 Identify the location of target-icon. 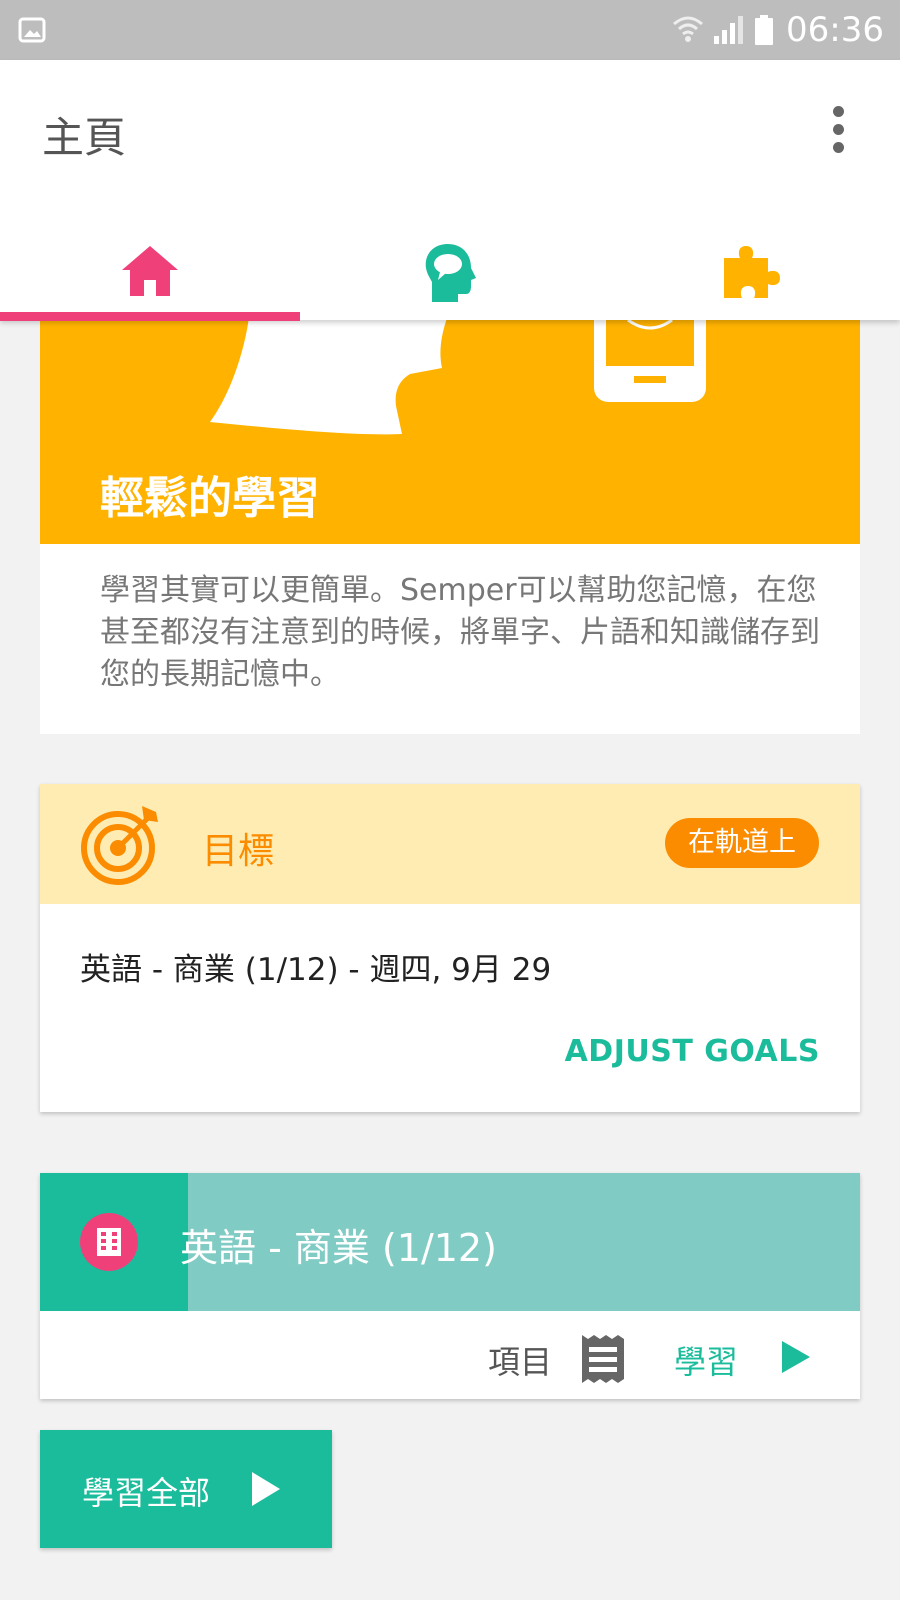
(119, 845).